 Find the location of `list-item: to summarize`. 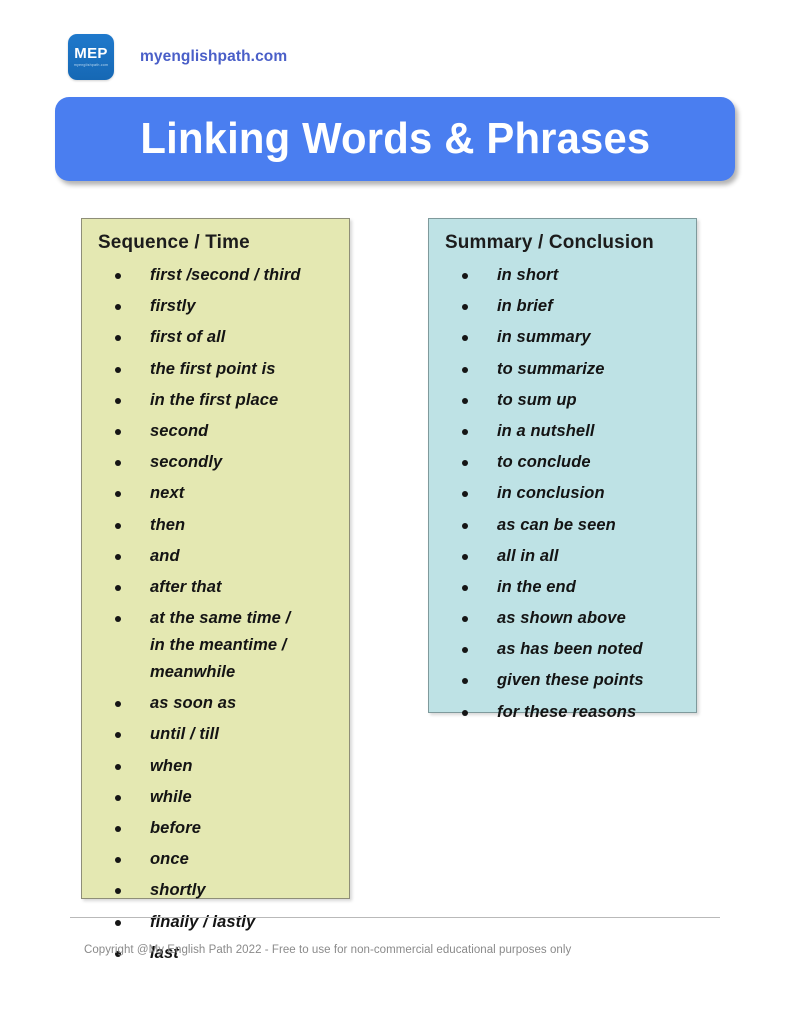

list-item: to summarize is located at coordinates (563, 369).